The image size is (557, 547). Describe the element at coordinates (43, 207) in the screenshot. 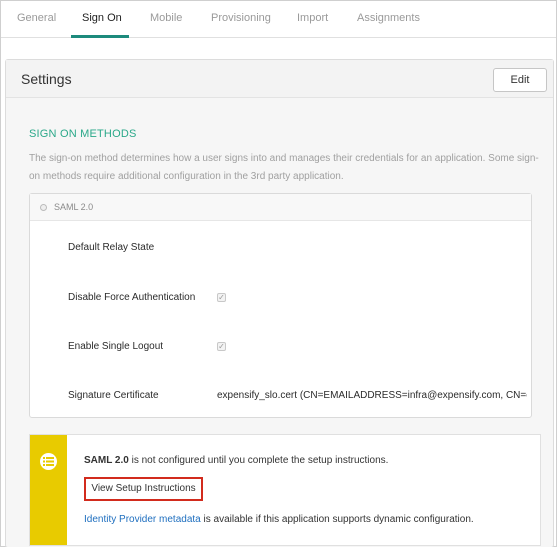

I see `radio-icon` at that location.